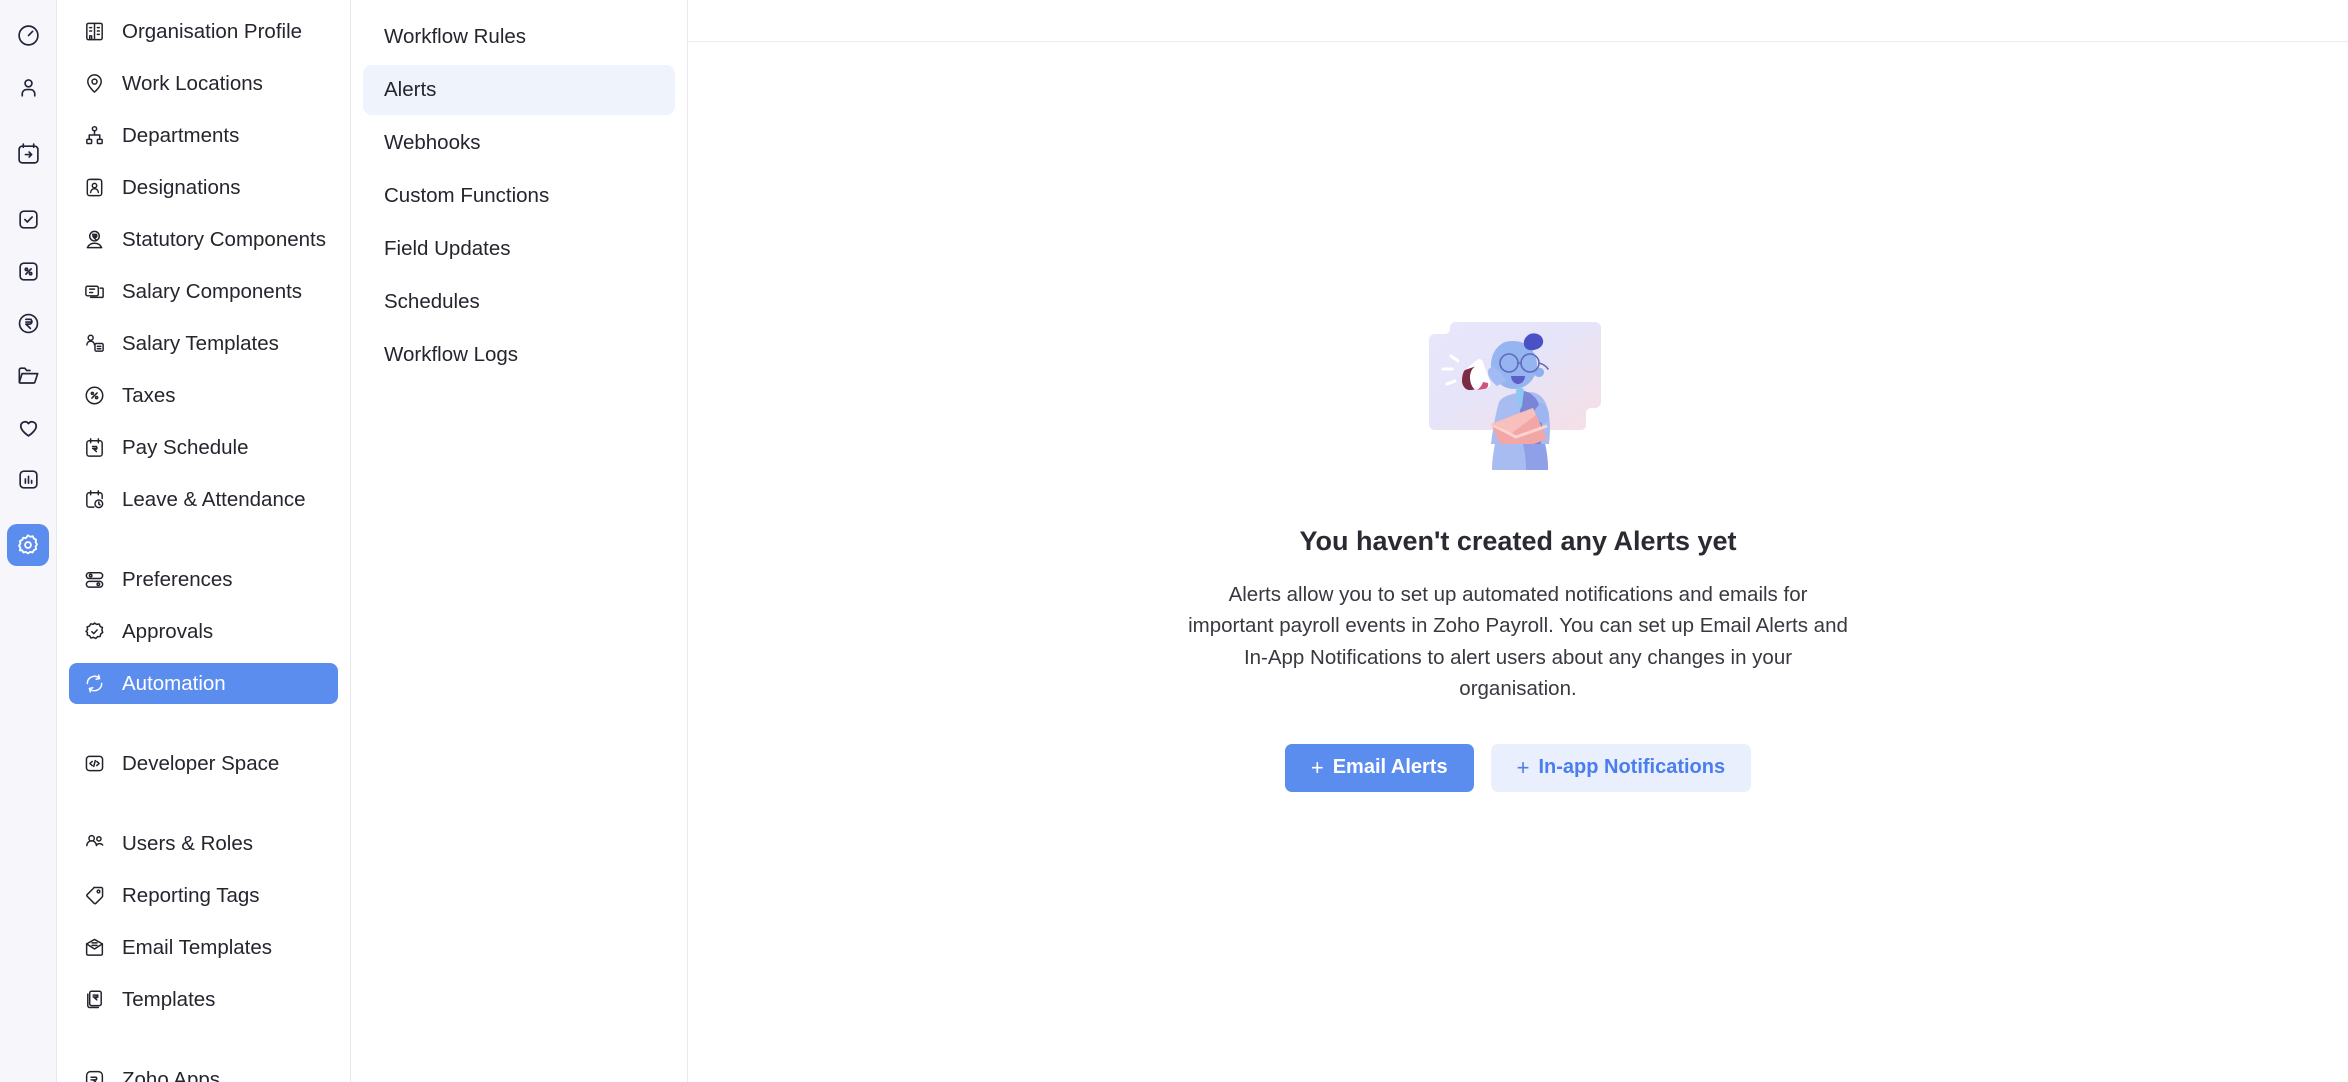 The height and width of the screenshot is (1082, 2348). Describe the element at coordinates (214, 499) in the screenshot. I see `sidebar-item-label: Leave & Attendance` at that location.